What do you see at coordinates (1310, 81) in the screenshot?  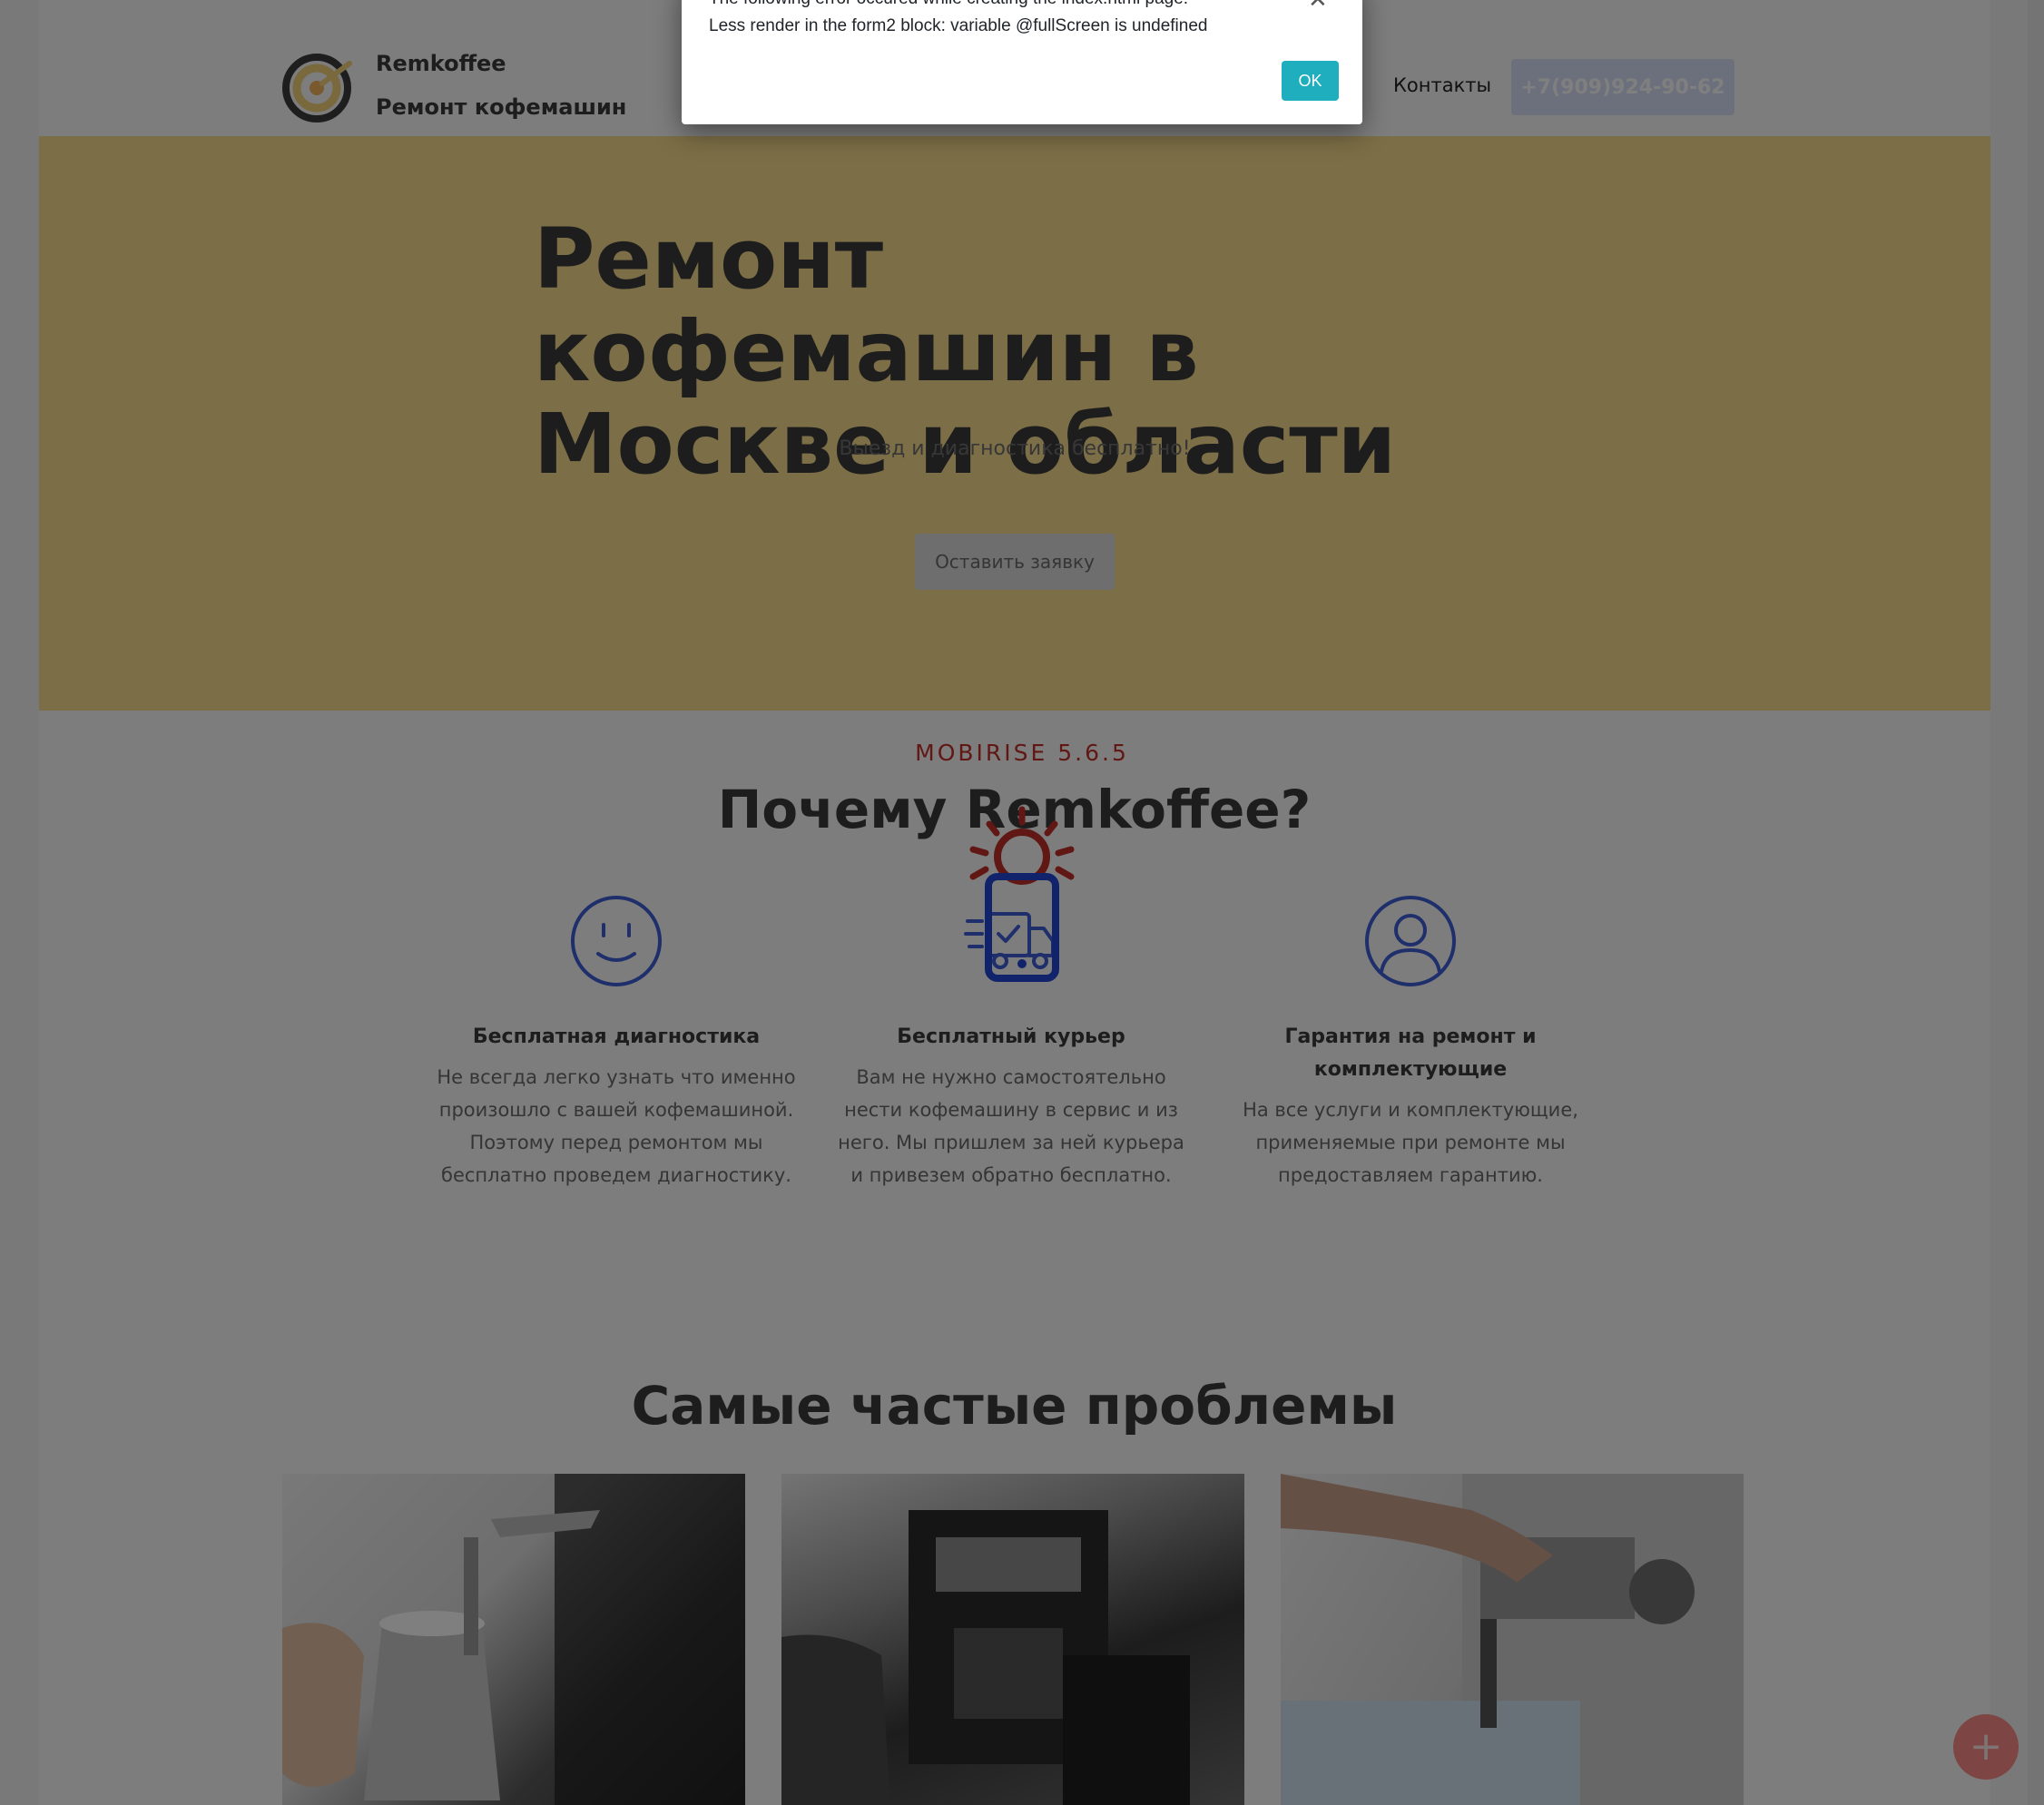 I see `ok-button: OK` at bounding box center [1310, 81].